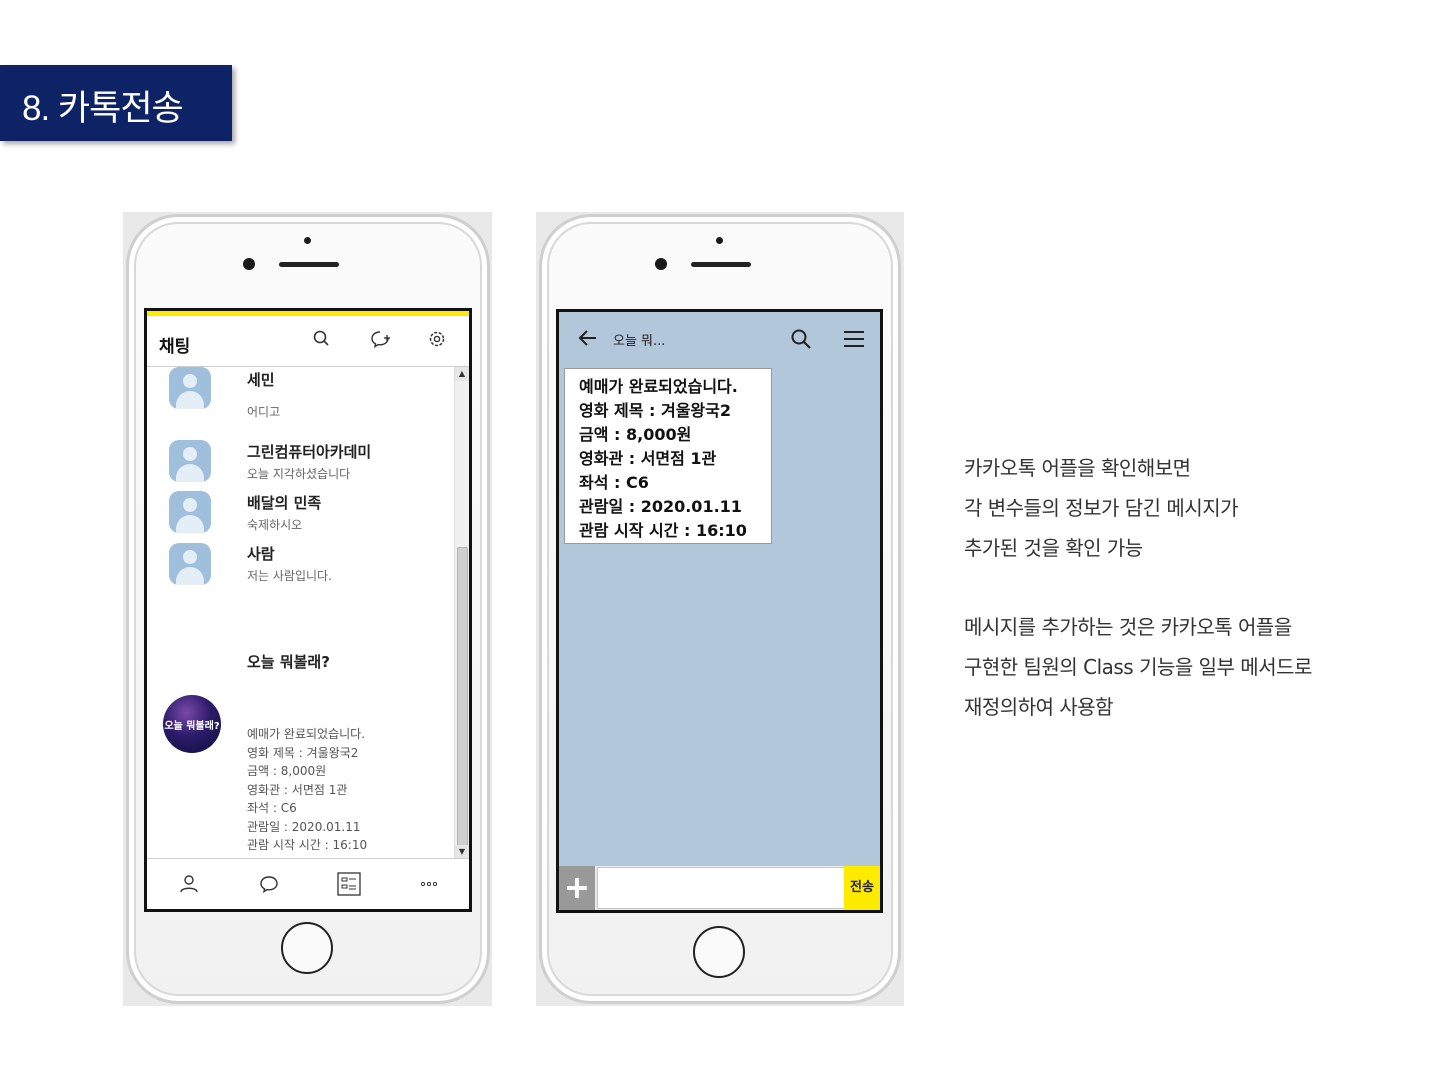 This screenshot has height=1080, width=1440. What do you see at coordinates (269, 884) in the screenshot?
I see `chats-tab-icon` at bounding box center [269, 884].